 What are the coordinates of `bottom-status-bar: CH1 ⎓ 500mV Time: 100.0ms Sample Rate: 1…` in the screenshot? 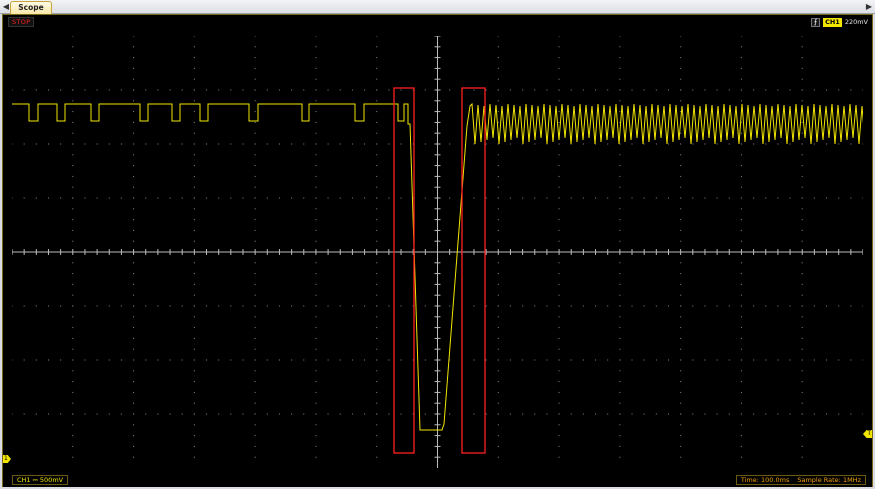 It's located at (437, 480).